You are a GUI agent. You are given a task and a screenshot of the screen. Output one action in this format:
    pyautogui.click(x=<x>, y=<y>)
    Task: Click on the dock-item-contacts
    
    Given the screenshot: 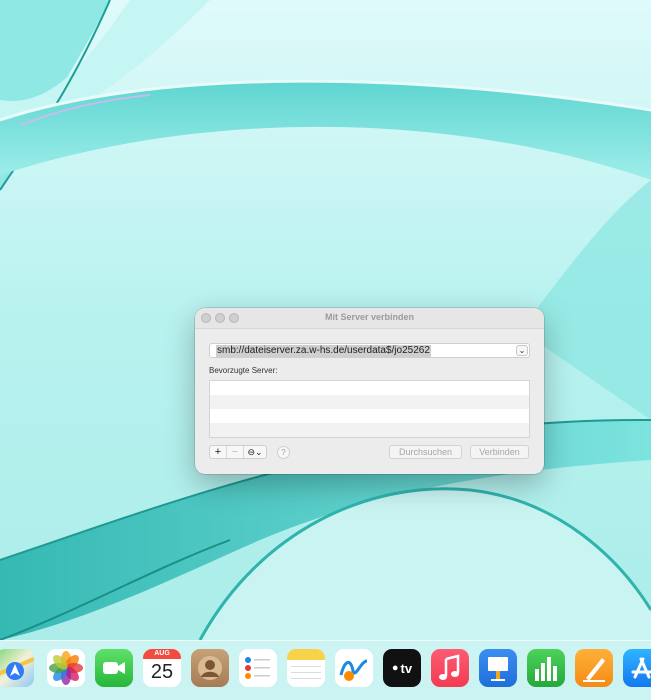 What is the action you would take?
    pyautogui.click(x=210, y=668)
    